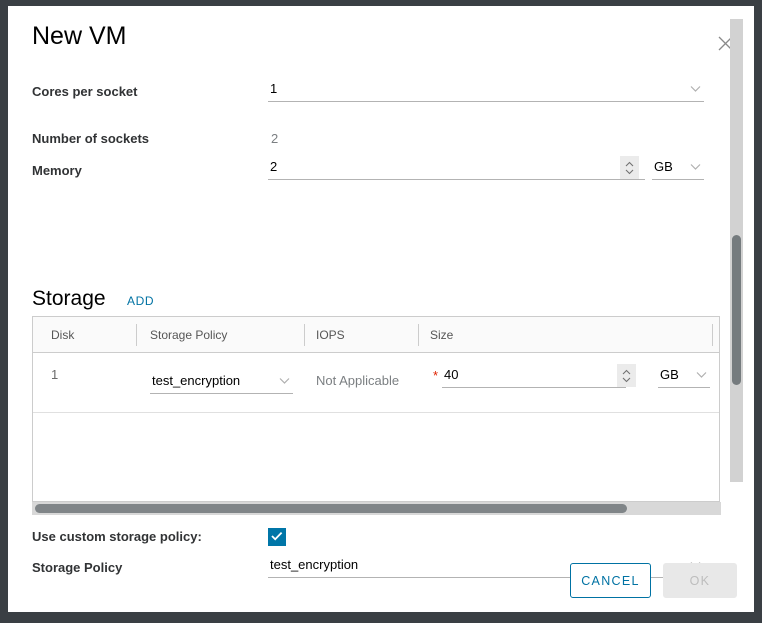  I want to click on cell-size-unit-value: GB, so click(669, 374).